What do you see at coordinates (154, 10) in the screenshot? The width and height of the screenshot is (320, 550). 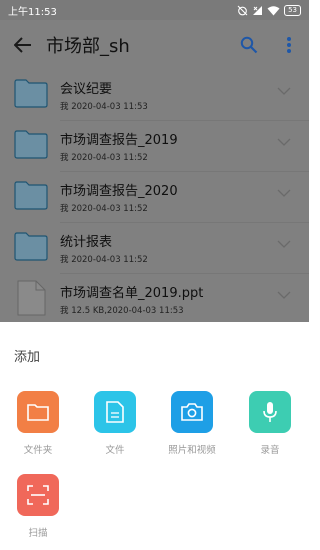 I see `status-bar: 上午11:53 53` at bounding box center [154, 10].